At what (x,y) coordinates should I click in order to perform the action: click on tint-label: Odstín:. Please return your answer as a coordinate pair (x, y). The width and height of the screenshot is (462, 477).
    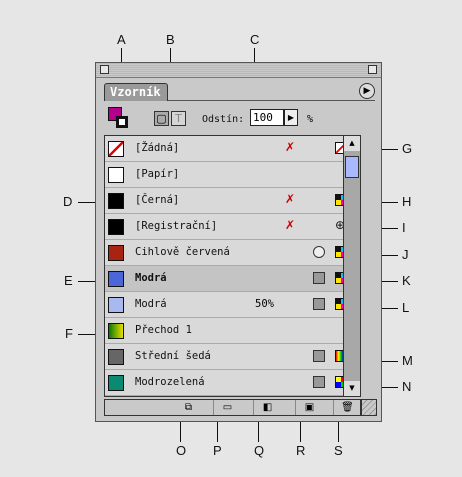
    Looking at the image, I should click on (223, 119).